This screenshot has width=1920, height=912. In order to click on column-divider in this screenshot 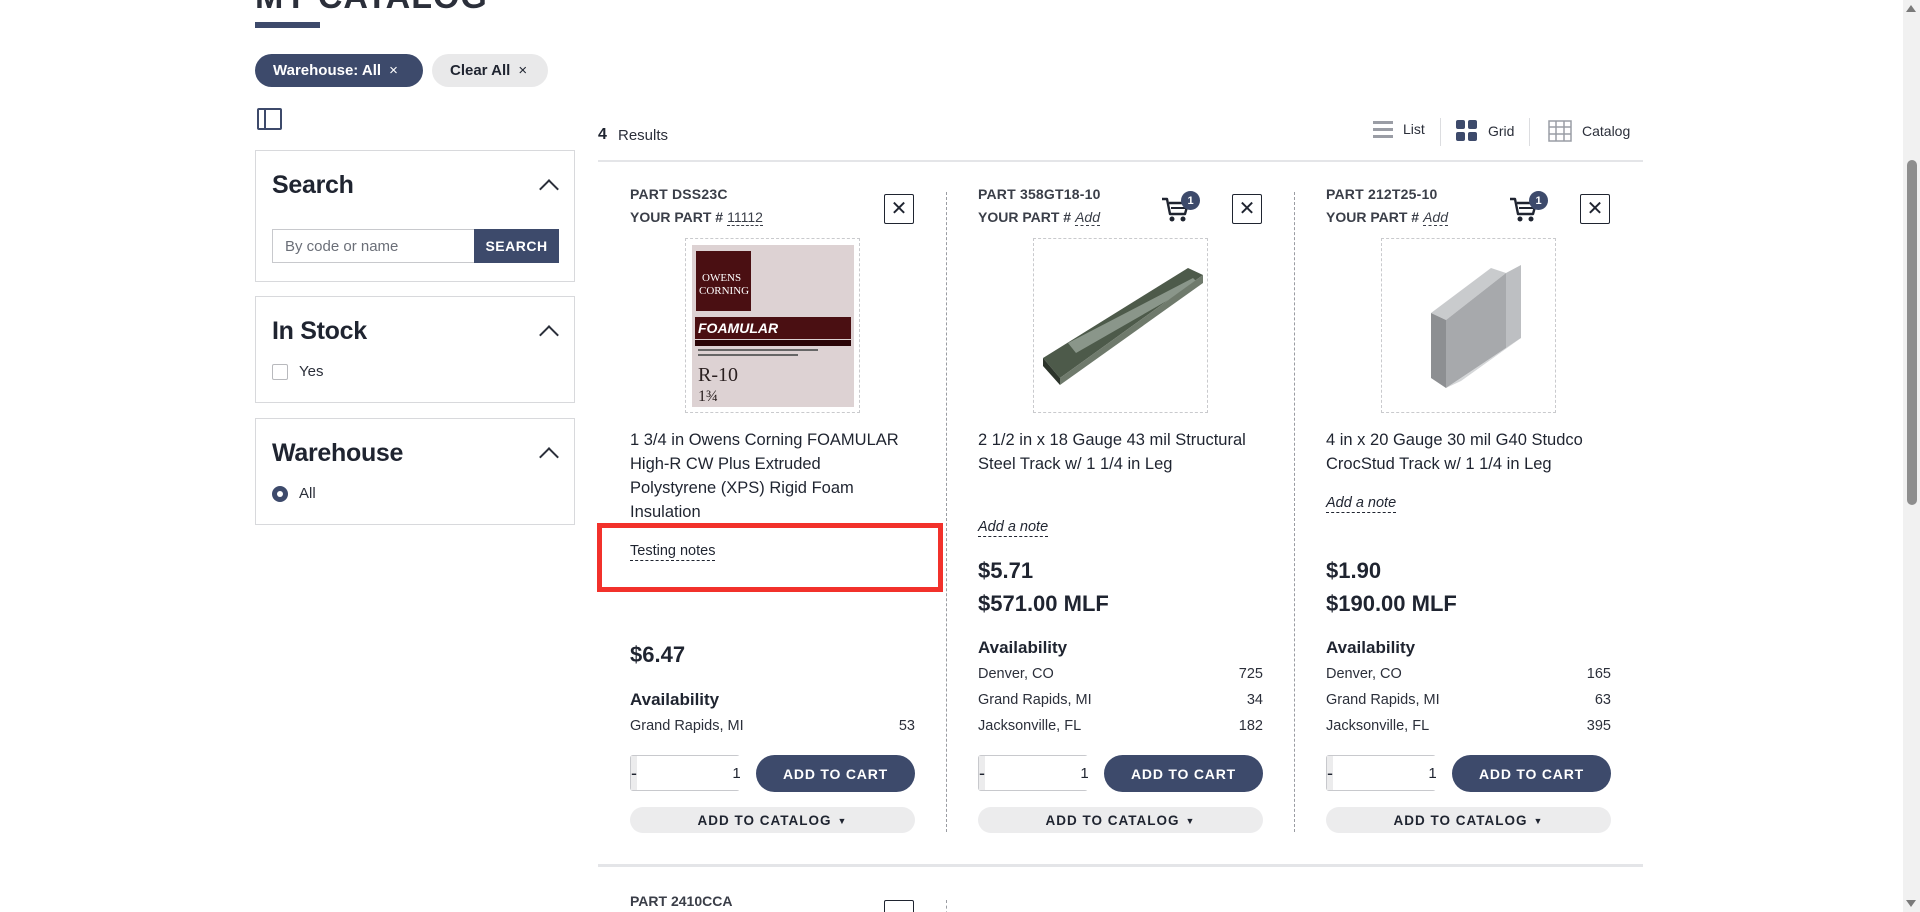, I will do `click(1294, 512)`.